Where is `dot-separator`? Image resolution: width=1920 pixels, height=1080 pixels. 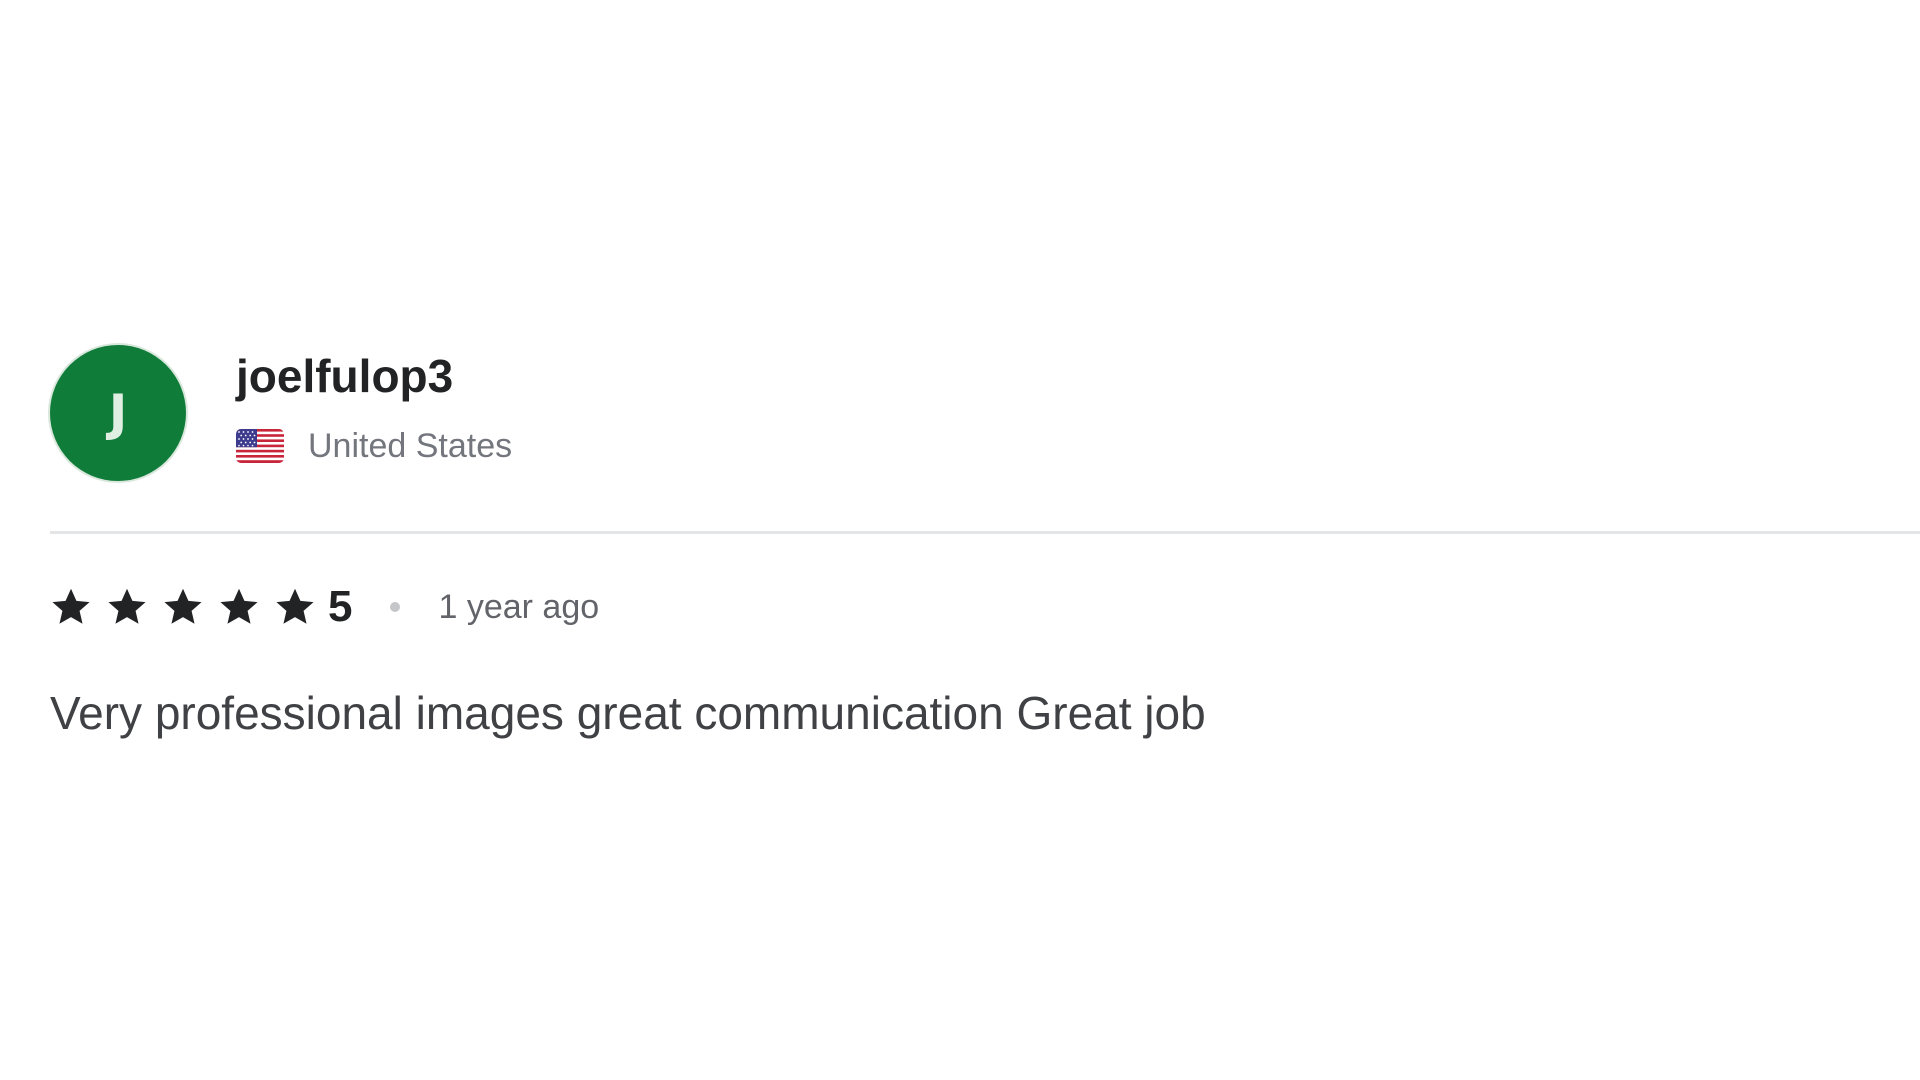
dot-separator is located at coordinates (395, 607).